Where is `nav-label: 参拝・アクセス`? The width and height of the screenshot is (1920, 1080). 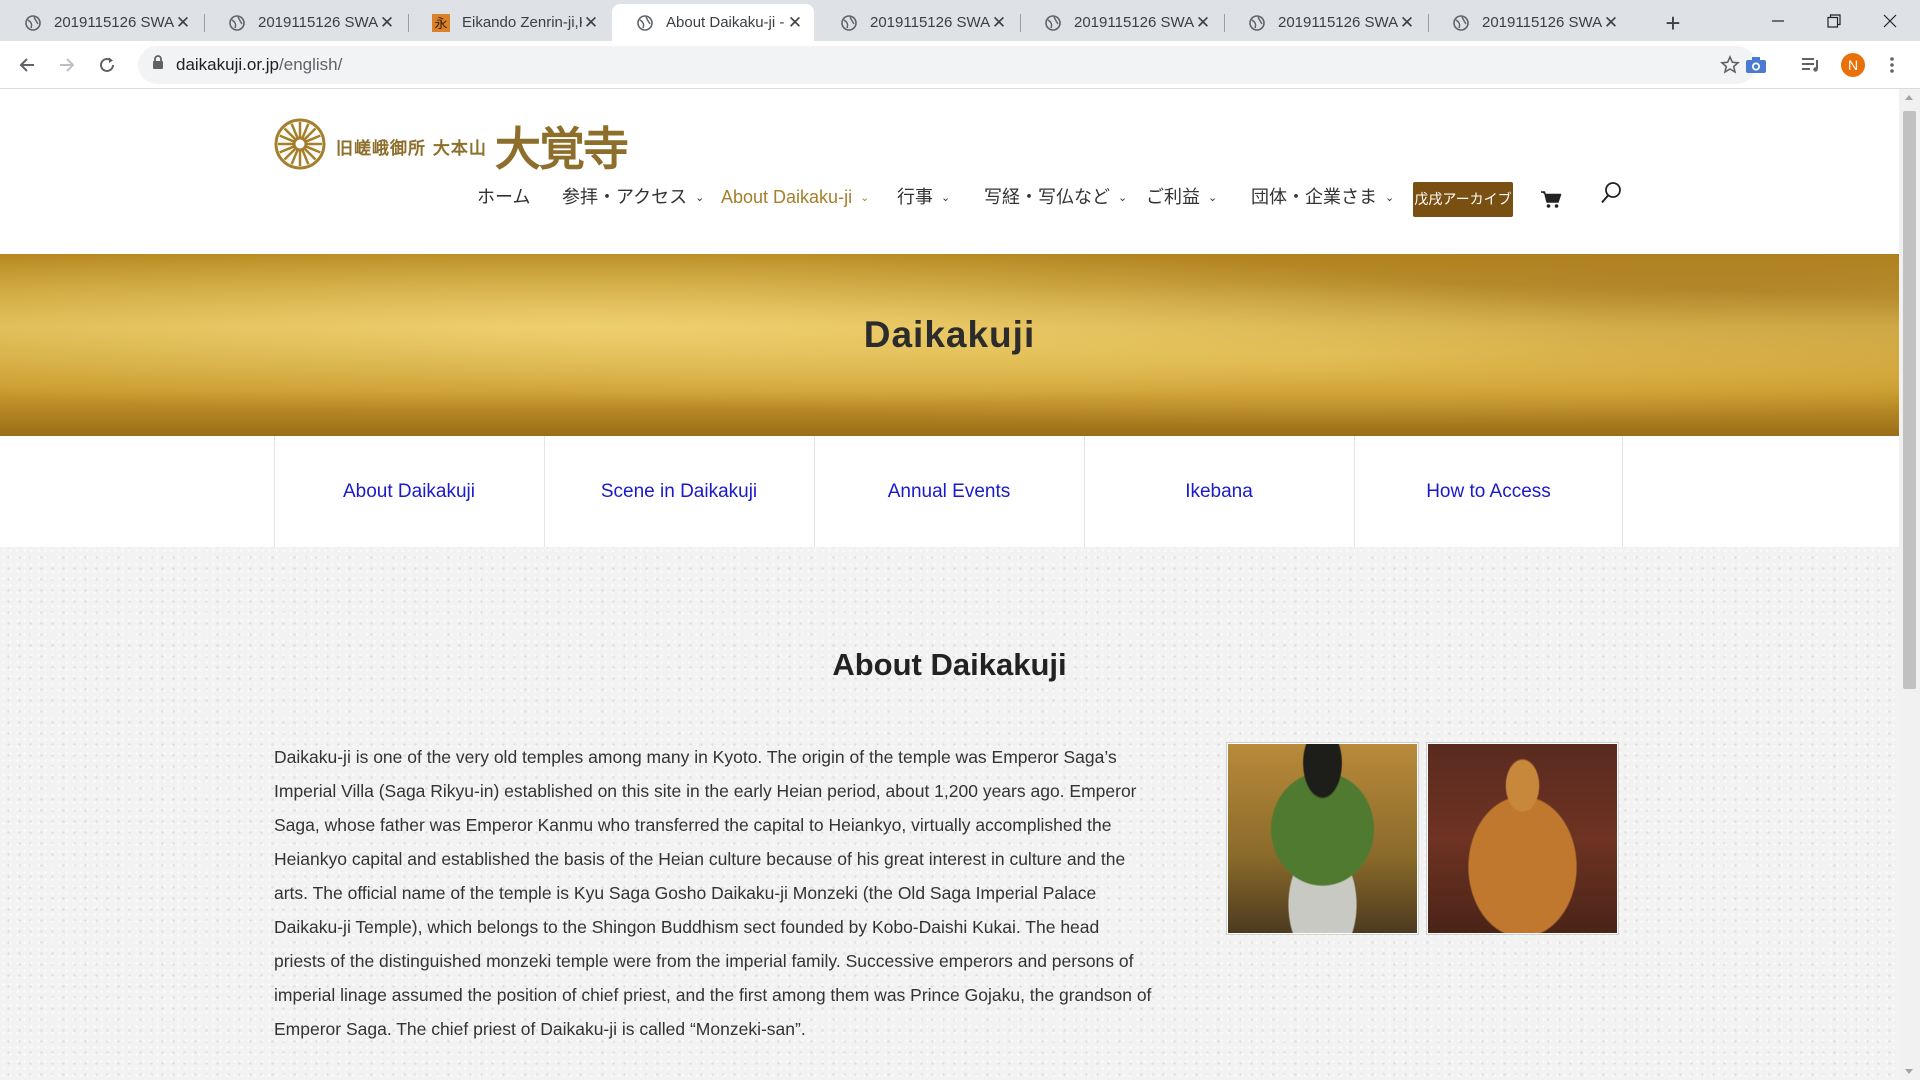 nav-label: 参拝・アクセス is located at coordinates (625, 197).